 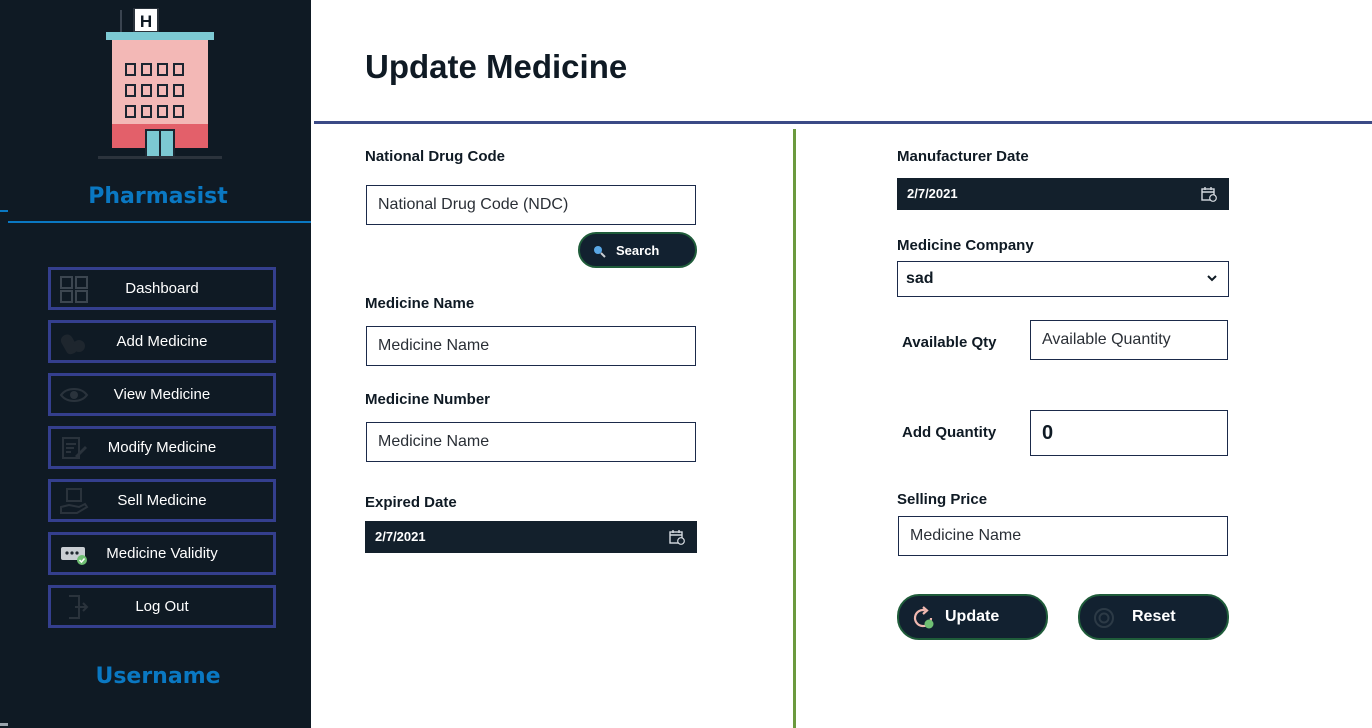 I want to click on available-qty-input: Available Quantity, so click(x=1129, y=340).